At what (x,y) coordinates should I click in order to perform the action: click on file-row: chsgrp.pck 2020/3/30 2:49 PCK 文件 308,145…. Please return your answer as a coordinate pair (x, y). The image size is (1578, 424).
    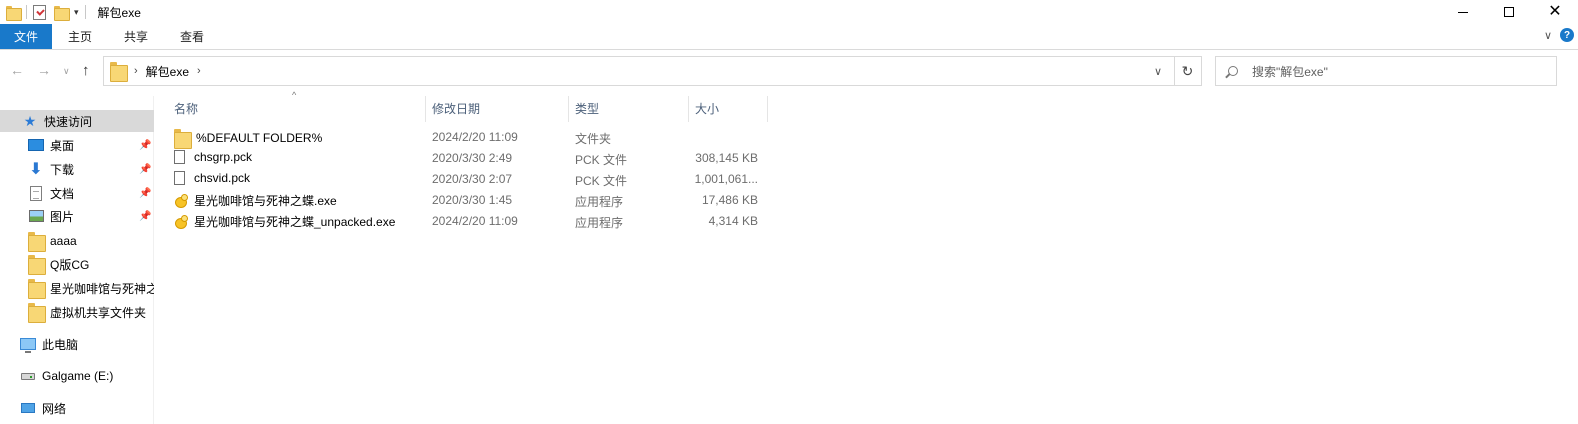
    Looking at the image, I should click on (466, 157).